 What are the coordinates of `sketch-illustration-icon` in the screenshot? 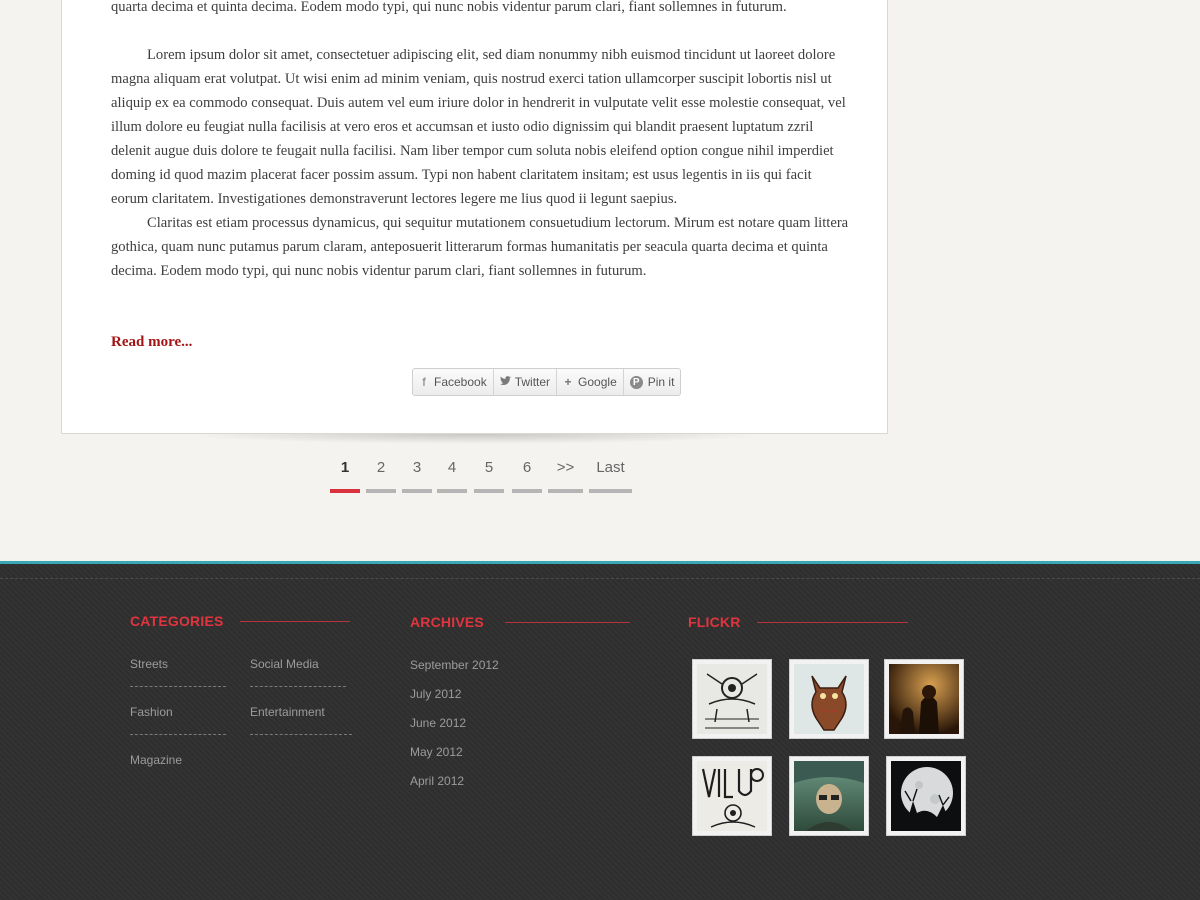 It's located at (732, 699).